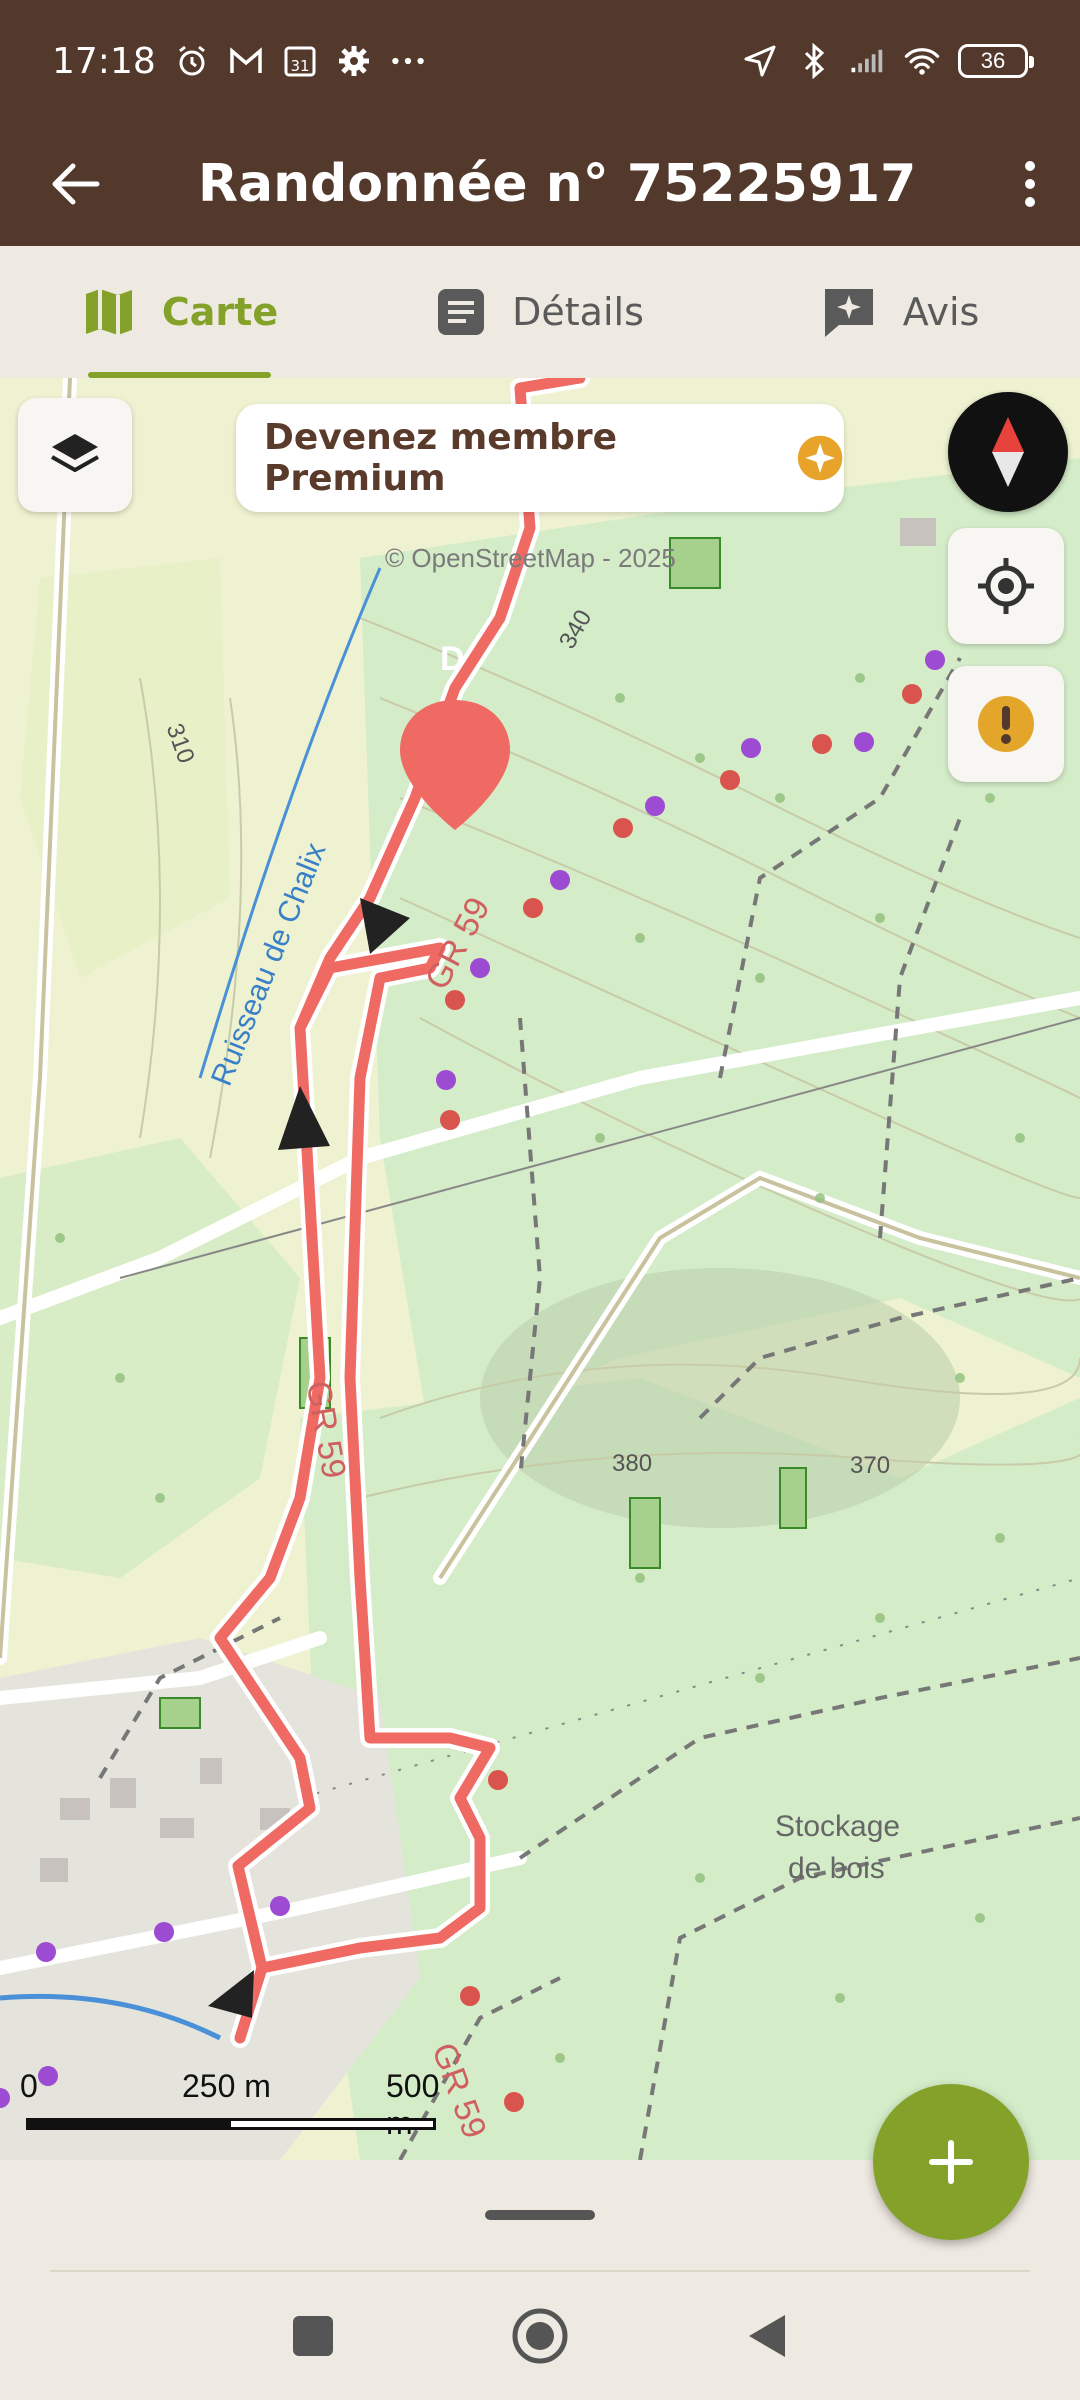 This screenshot has height=2400, width=1080. Describe the element at coordinates (226, 2086) in the screenshot. I see `scale-mid: 250 m` at that location.